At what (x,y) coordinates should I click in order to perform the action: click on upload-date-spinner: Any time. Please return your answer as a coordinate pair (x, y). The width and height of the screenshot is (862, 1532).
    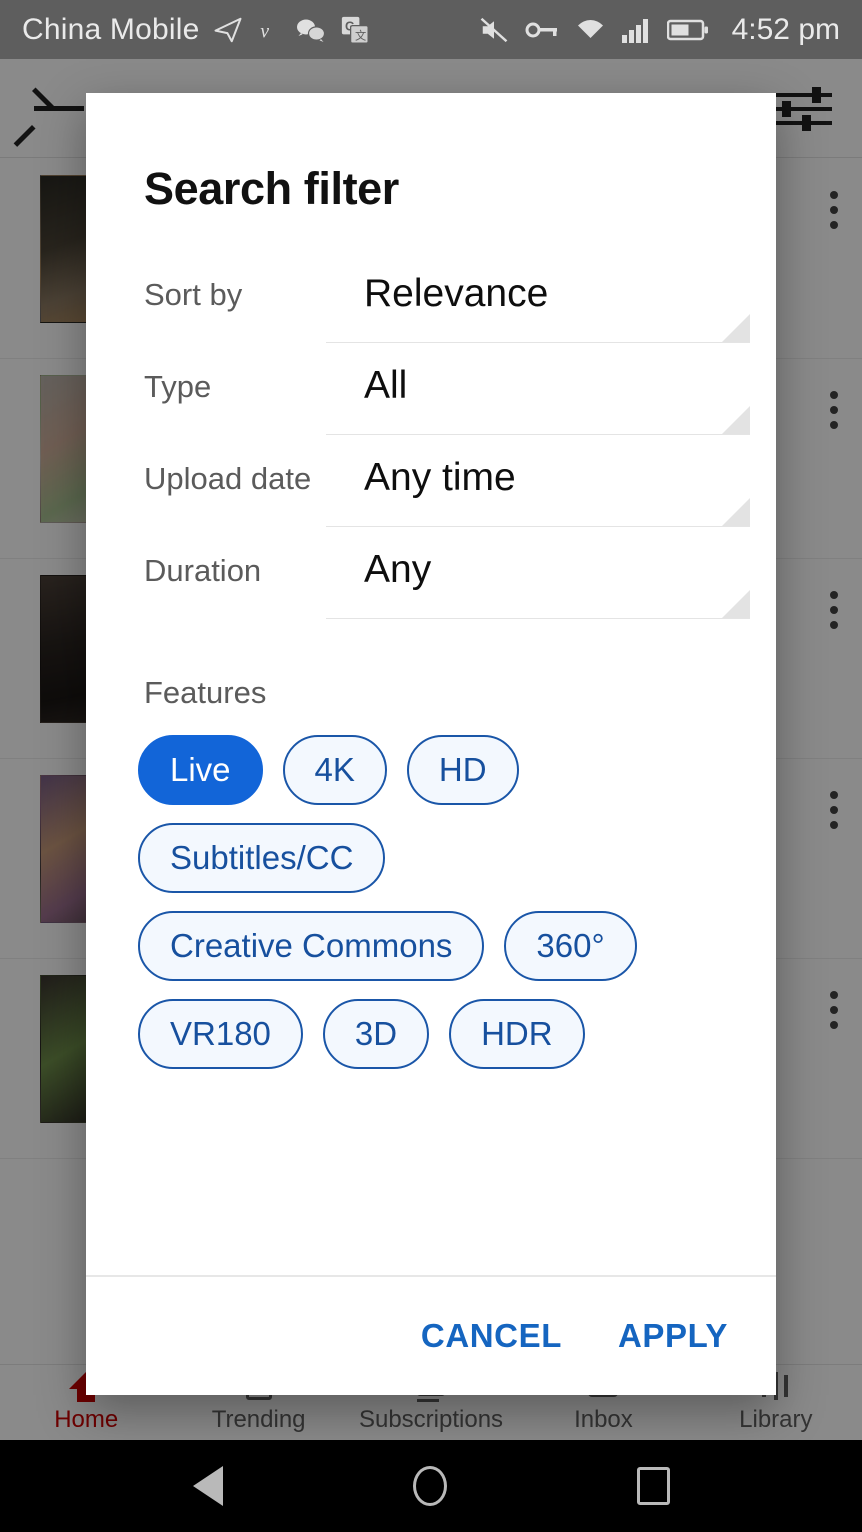
    Looking at the image, I should click on (538, 489).